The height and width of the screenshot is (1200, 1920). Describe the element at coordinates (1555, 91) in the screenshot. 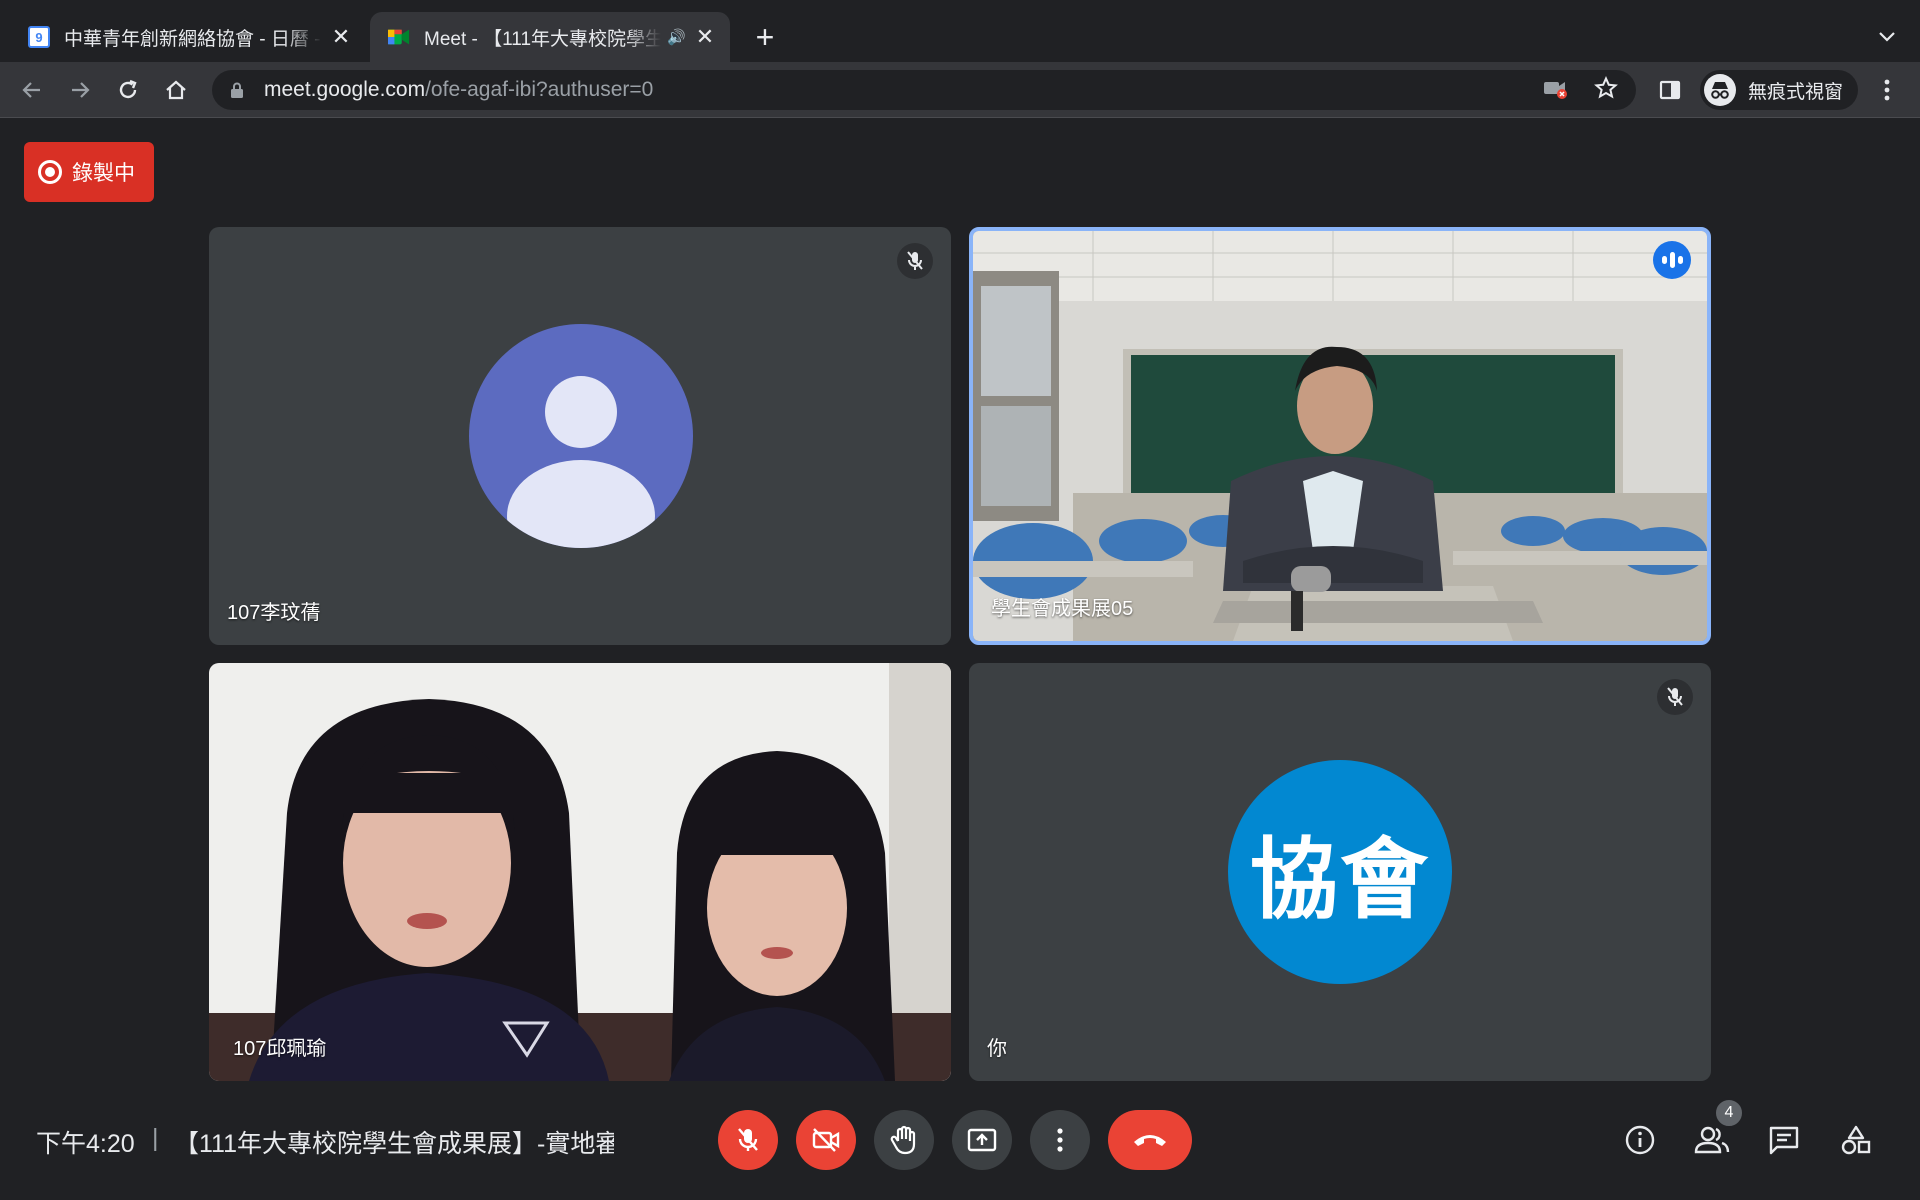

I see `camera-blocked-icon` at that location.